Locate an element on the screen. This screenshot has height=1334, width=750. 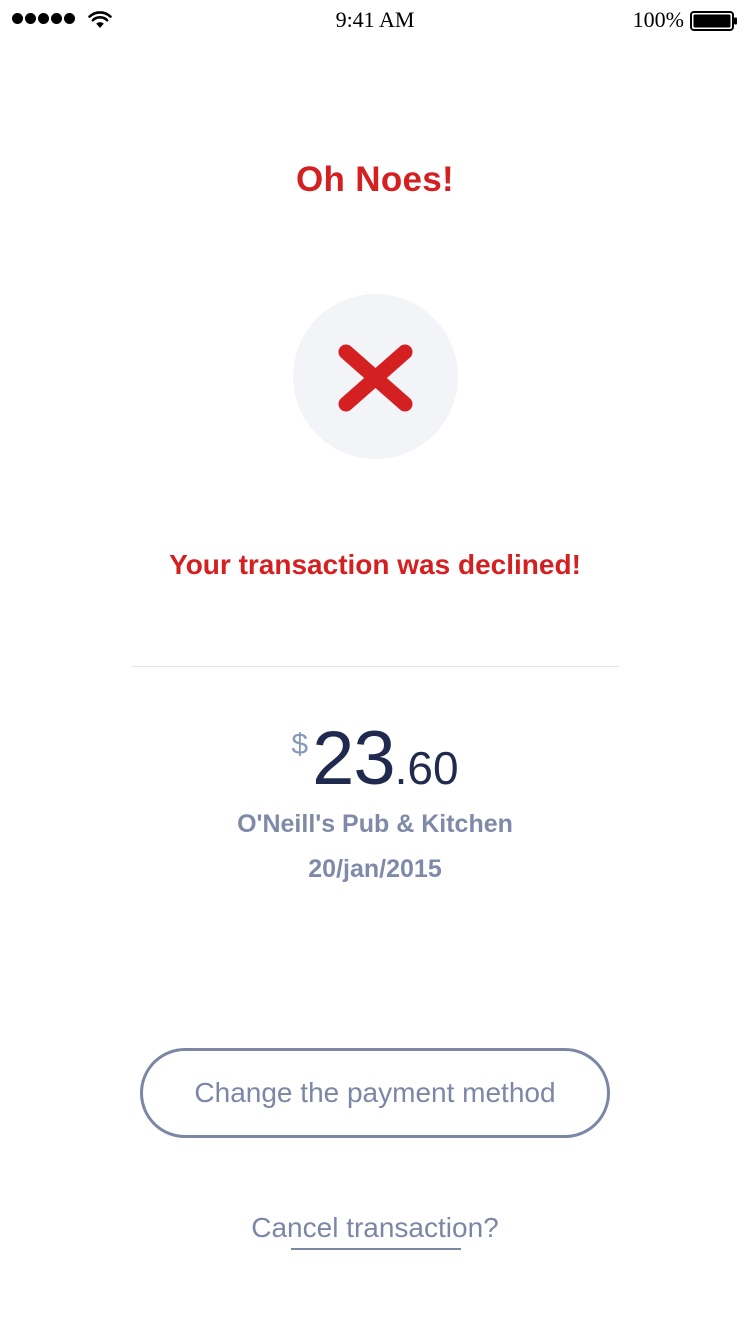
transaction-amount: $23.60 is located at coordinates (375, 758).